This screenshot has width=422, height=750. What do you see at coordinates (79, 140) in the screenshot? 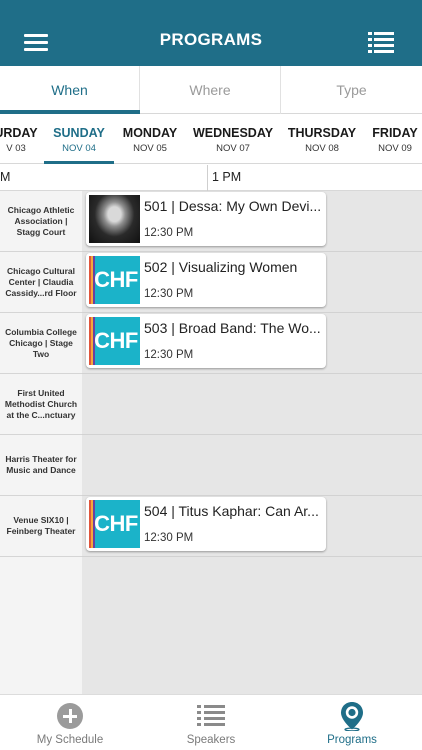
I see `day-sunday: SUNDAY NOV 04` at bounding box center [79, 140].